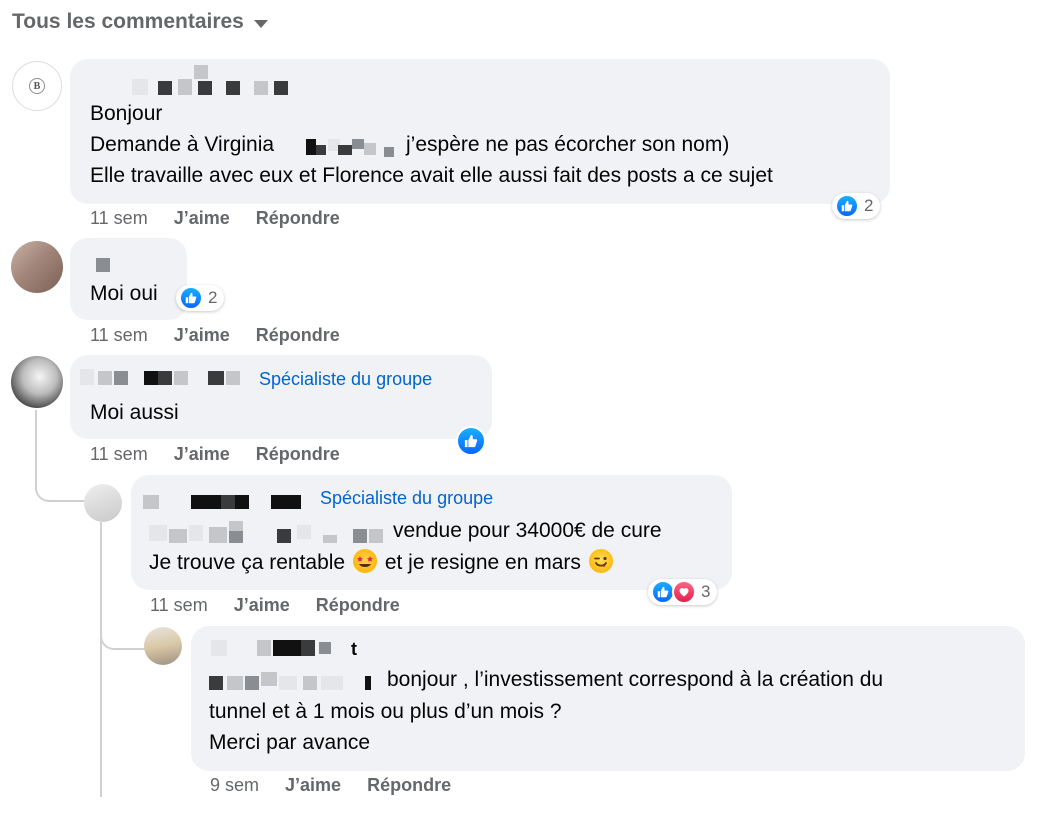 This screenshot has height=816, width=1058. I want to click on comment-meta: 9 sem J’aime Répondre, so click(330, 785).